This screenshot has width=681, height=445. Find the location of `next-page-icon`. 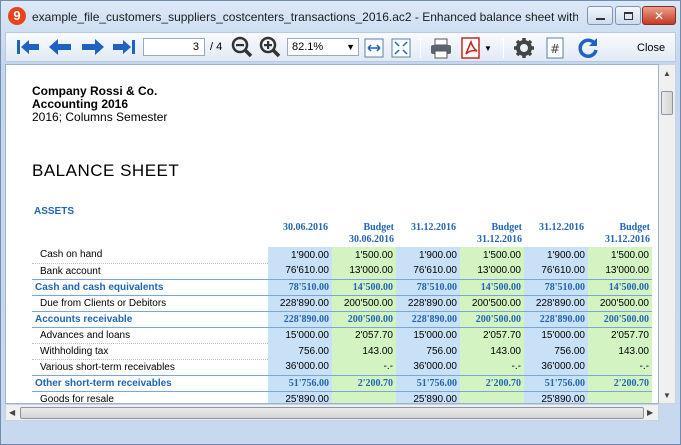

next-page-icon is located at coordinates (93, 47).